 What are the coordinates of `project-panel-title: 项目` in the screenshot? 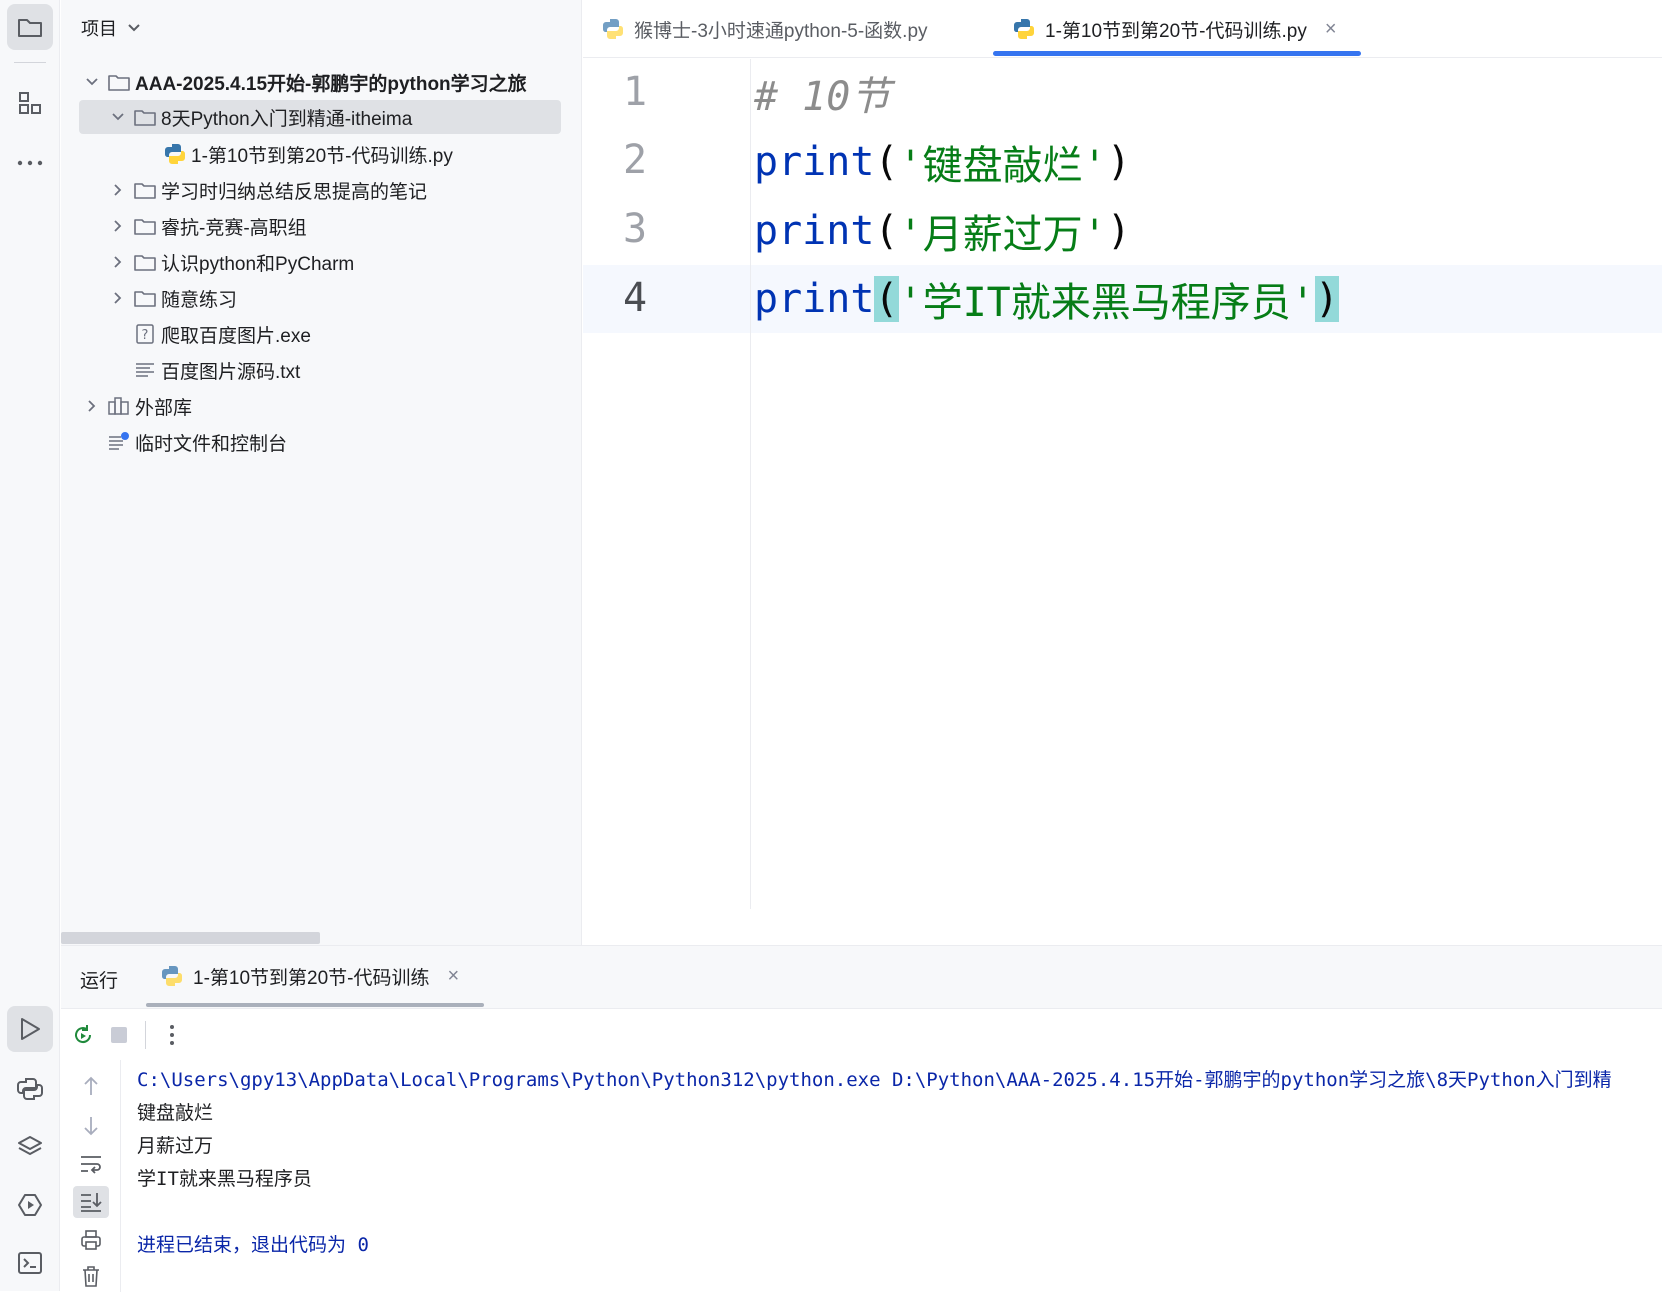 It's located at (99, 29).